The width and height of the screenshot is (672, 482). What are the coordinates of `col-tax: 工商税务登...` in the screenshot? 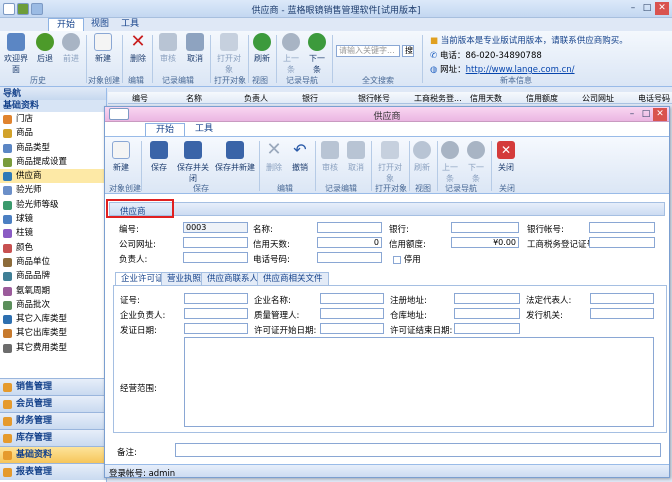 It's located at (438, 98).